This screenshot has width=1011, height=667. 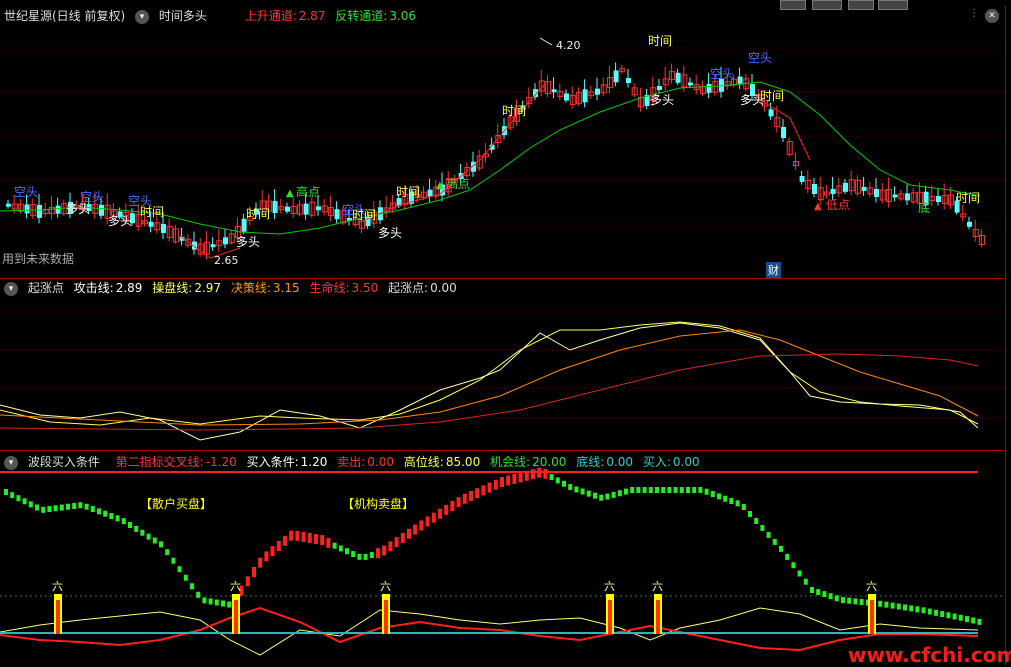 I want to click on annotation-di-dian: 低点, so click(x=838, y=205).